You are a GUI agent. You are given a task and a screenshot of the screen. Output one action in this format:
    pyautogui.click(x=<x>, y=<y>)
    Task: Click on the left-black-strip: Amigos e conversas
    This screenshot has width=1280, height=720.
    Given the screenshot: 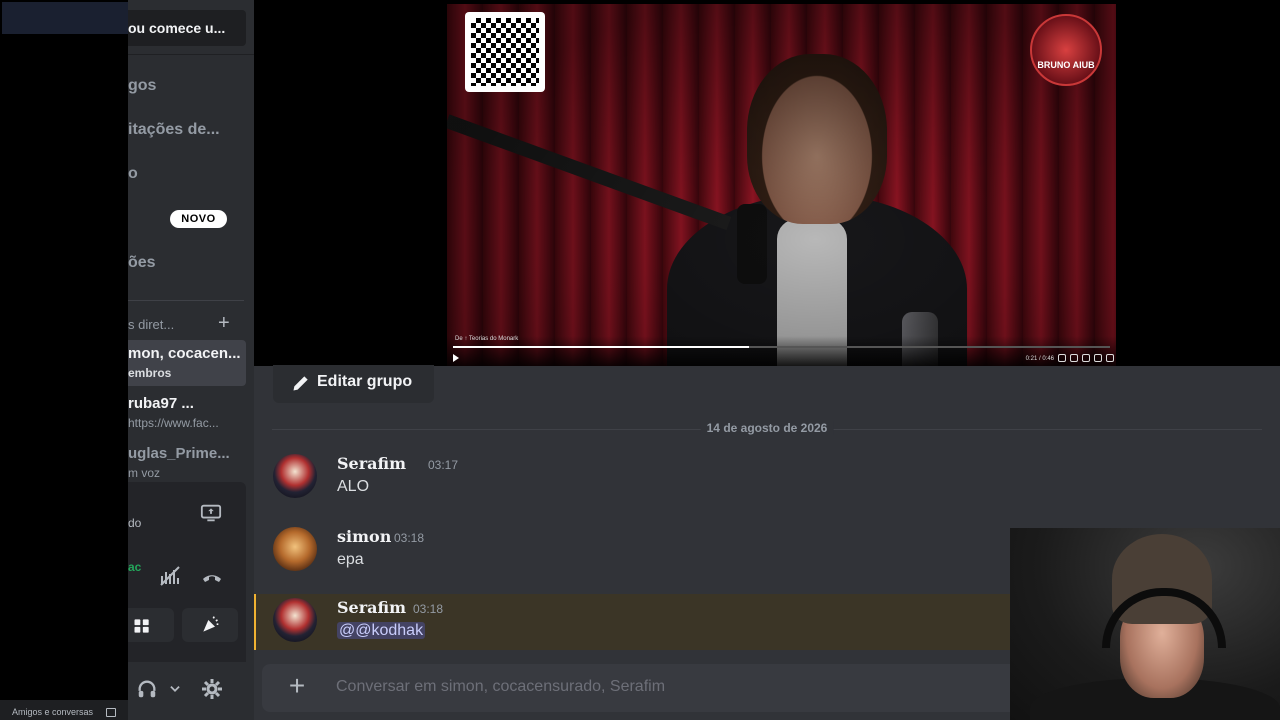 What is the action you would take?
    pyautogui.click(x=64, y=360)
    